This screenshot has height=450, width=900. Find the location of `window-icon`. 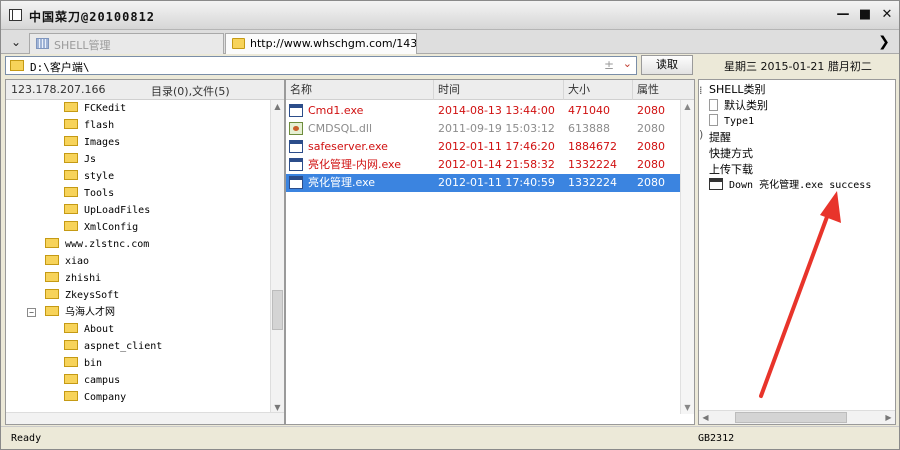

window-icon is located at coordinates (716, 184).